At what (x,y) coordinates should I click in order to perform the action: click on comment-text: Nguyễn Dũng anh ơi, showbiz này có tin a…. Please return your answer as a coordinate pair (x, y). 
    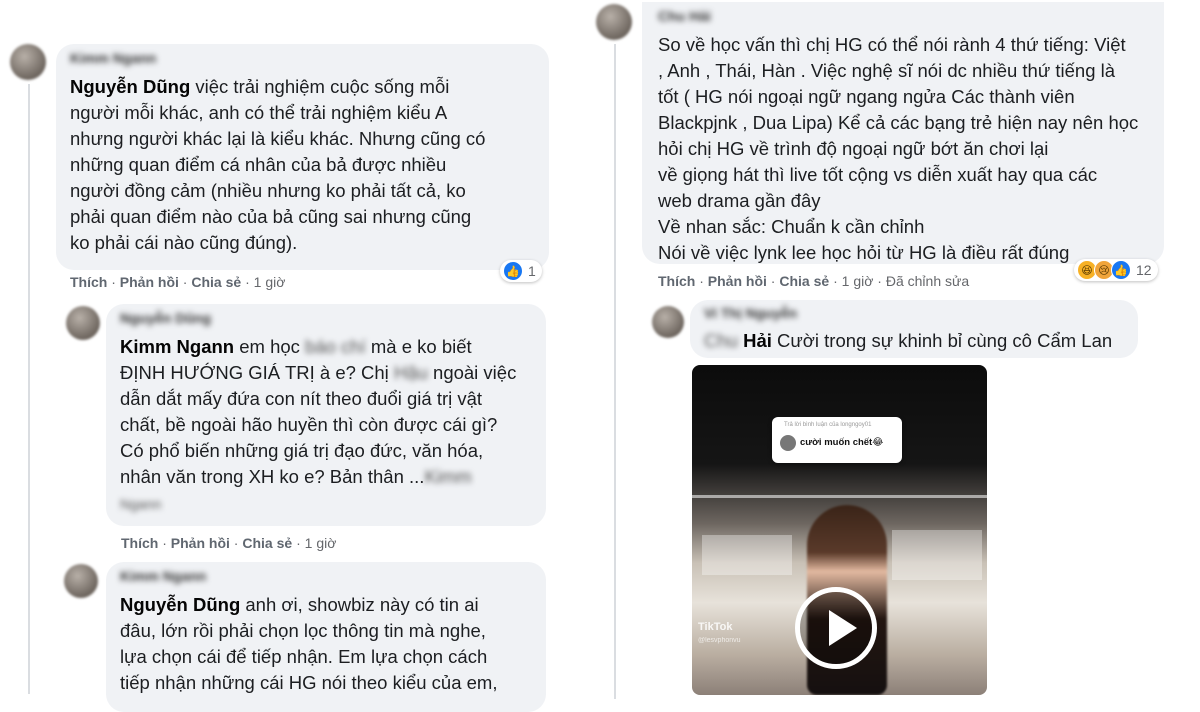
    Looking at the image, I should click on (309, 643).